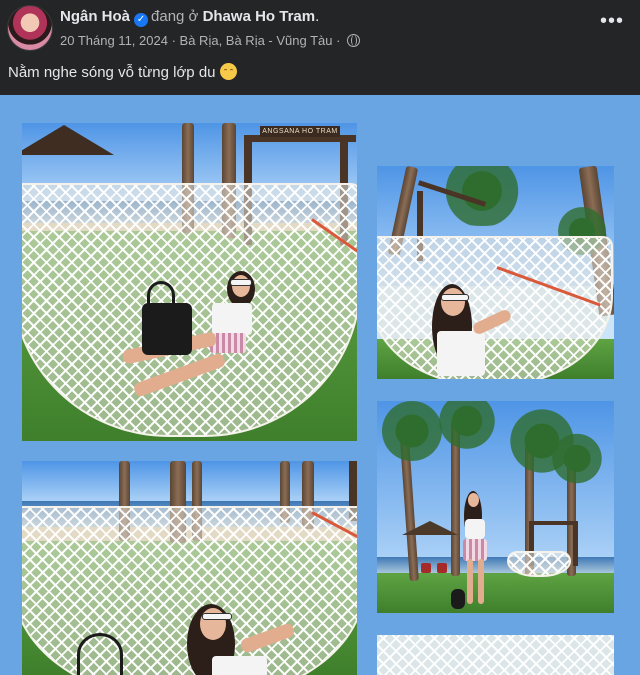 Image resolution: width=640 pixels, height=675 pixels. What do you see at coordinates (612, 21) in the screenshot?
I see `more-options-button: •••` at bounding box center [612, 21].